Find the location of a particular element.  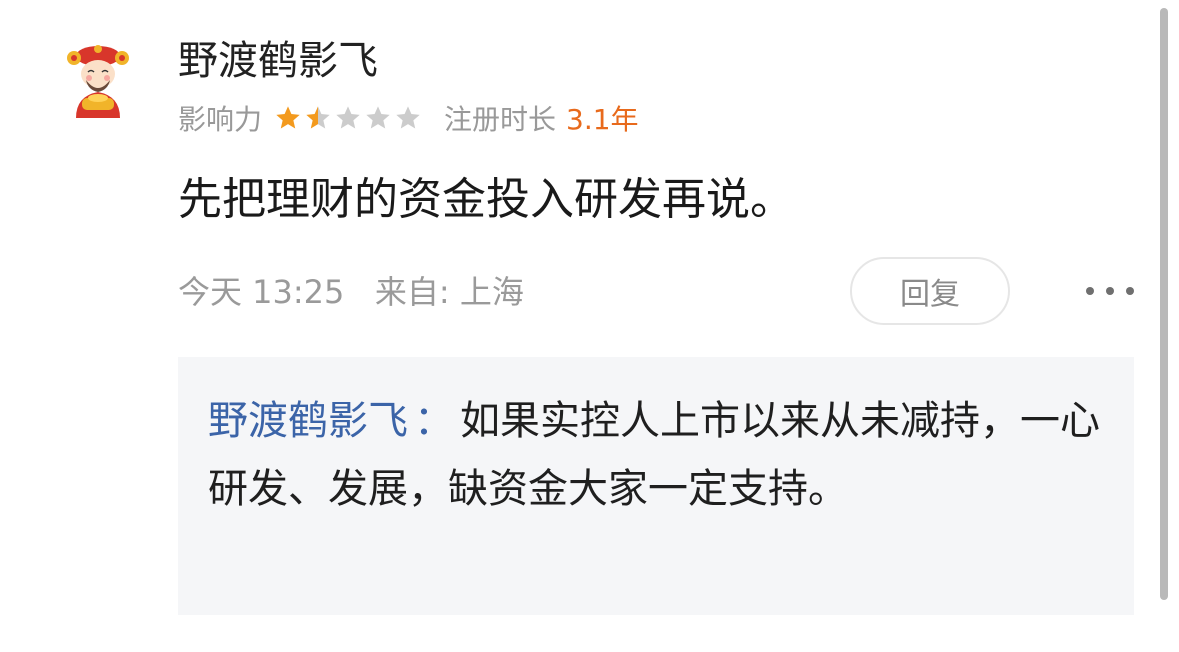

avatar is located at coordinates (98, 80).